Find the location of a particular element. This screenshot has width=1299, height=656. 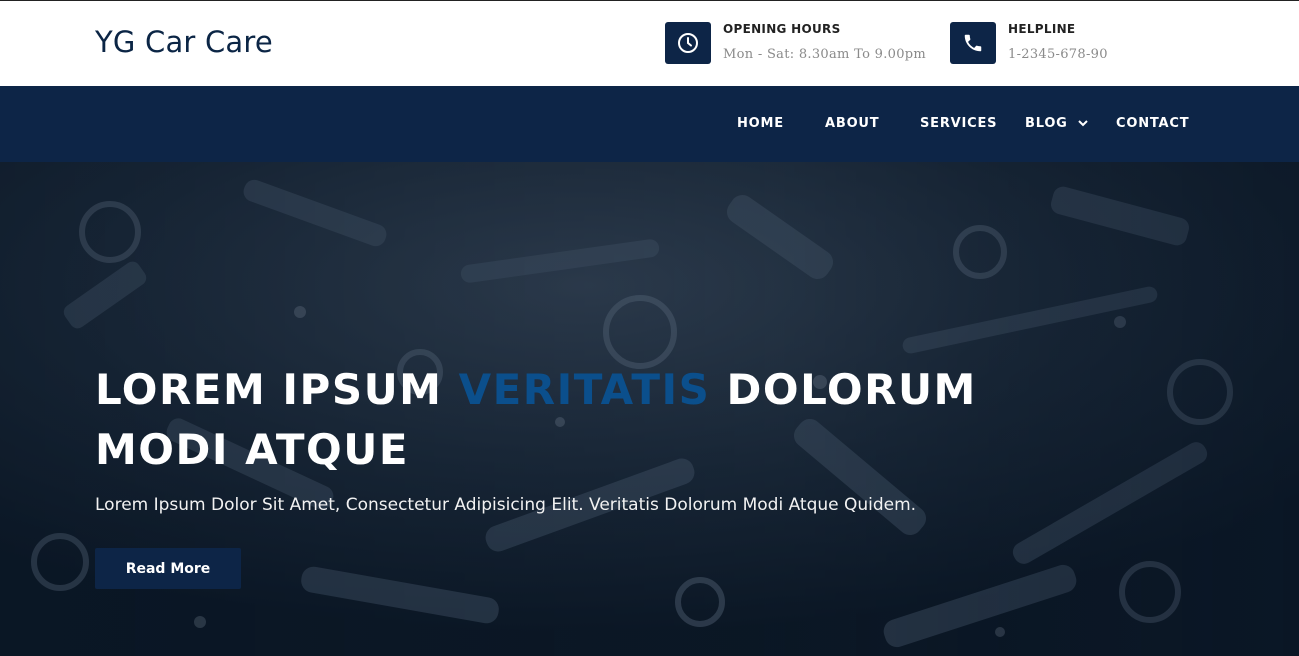

nav-blog-label: BLOG is located at coordinates (1046, 123).